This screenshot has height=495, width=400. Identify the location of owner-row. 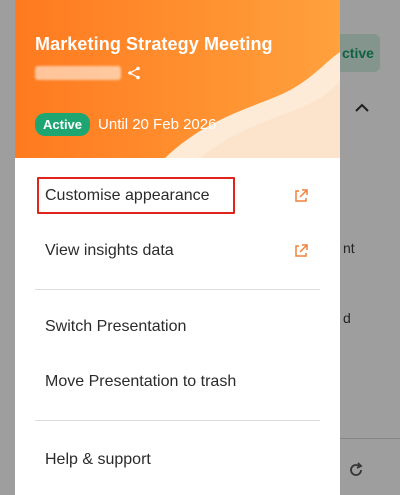
(88, 73).